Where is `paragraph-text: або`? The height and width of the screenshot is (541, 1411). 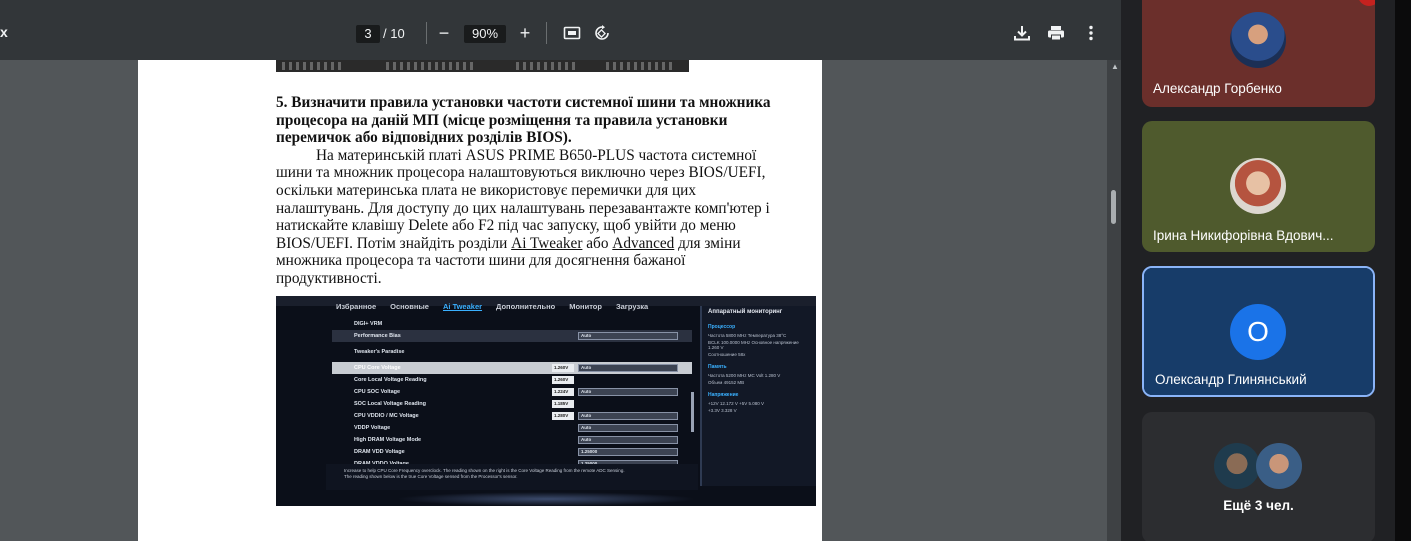 paragraph-text: або is located at coordinates (597, 243).